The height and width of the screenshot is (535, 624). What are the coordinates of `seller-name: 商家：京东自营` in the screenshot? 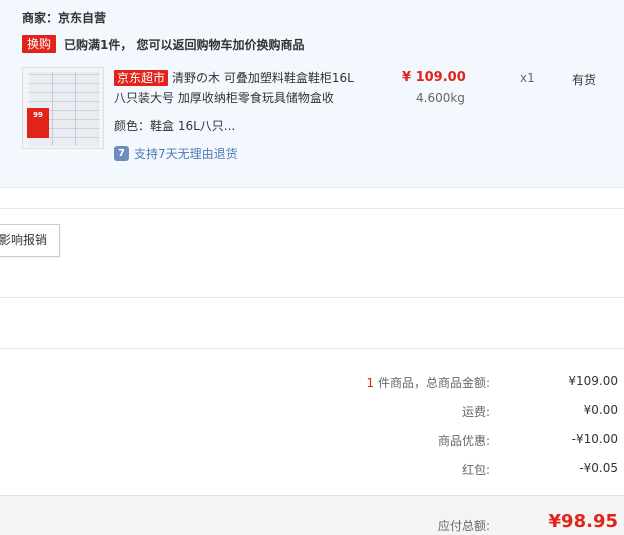 It's located at (64, 18).